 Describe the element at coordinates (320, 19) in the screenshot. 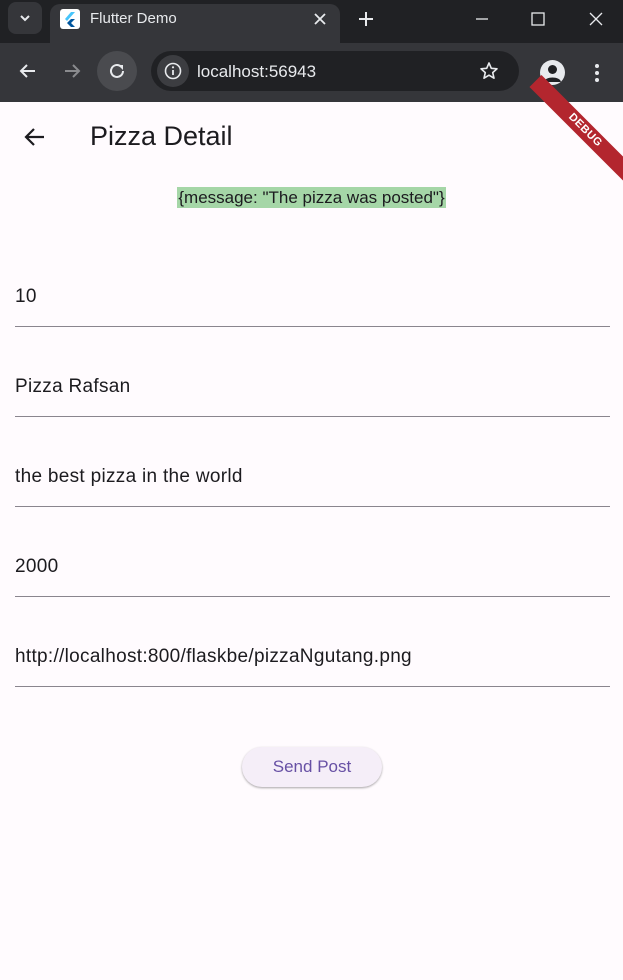

I see `close-tab-icon` at that location.